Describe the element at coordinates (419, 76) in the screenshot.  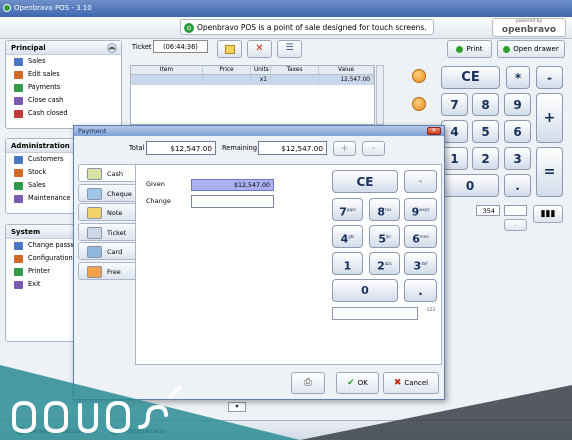
I see `up-arrow-icon` at that location.